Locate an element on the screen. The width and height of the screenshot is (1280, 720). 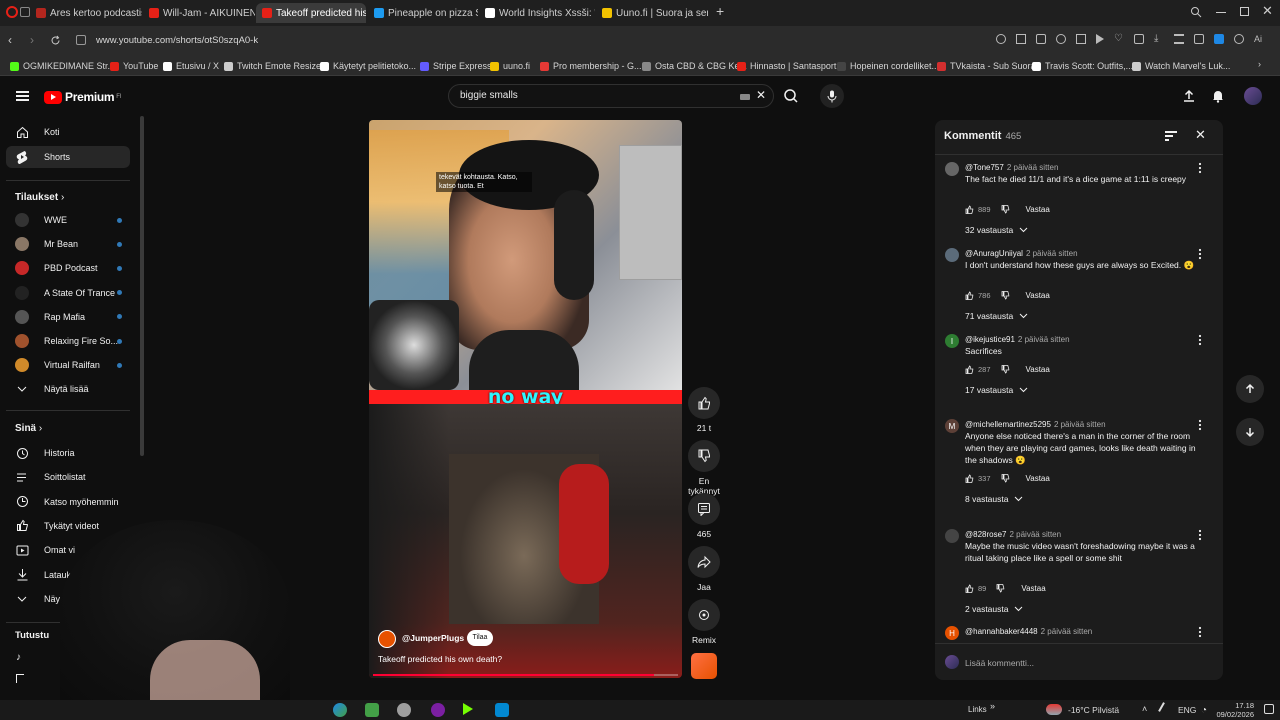
subscription-item: WWE is located at coordinates (68, 220).